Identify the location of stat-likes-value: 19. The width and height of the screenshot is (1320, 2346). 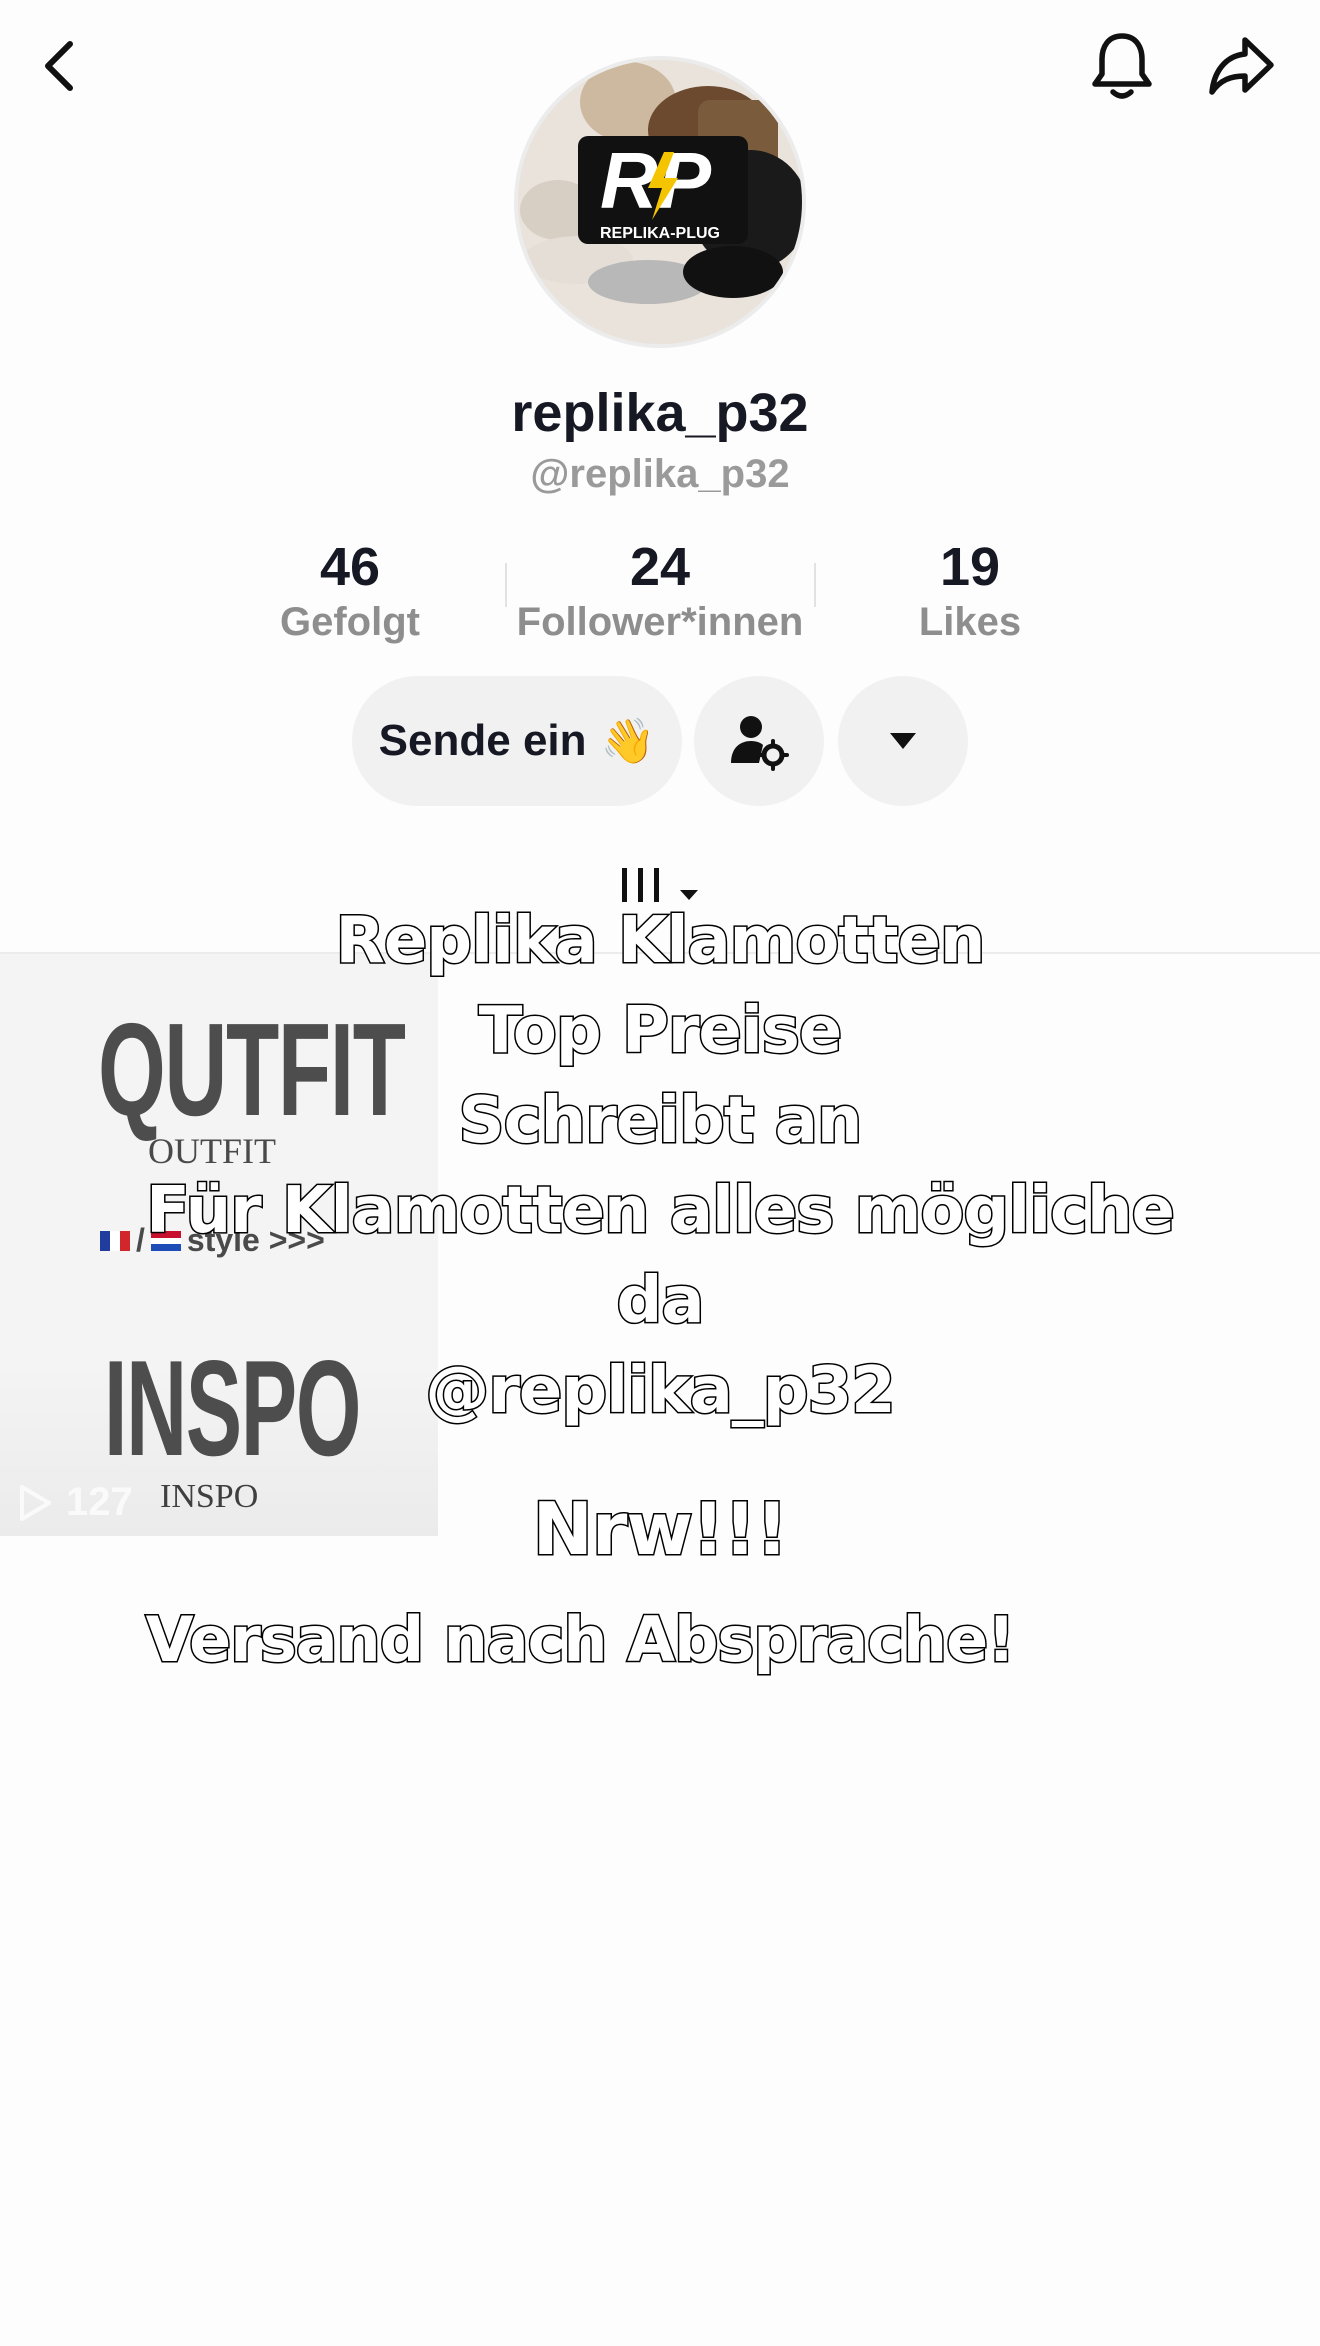
(970, 567).